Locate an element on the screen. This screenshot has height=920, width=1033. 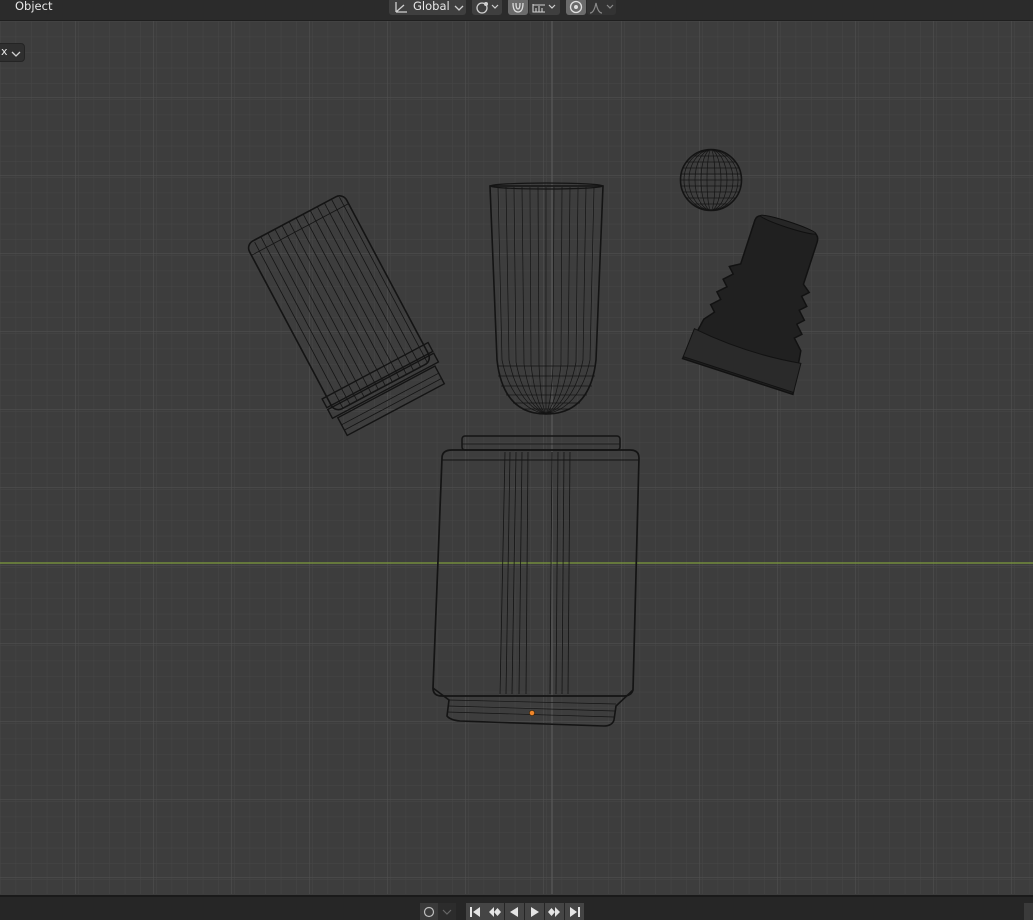
falloff-curve-icon is located at coordinates (601, 8).